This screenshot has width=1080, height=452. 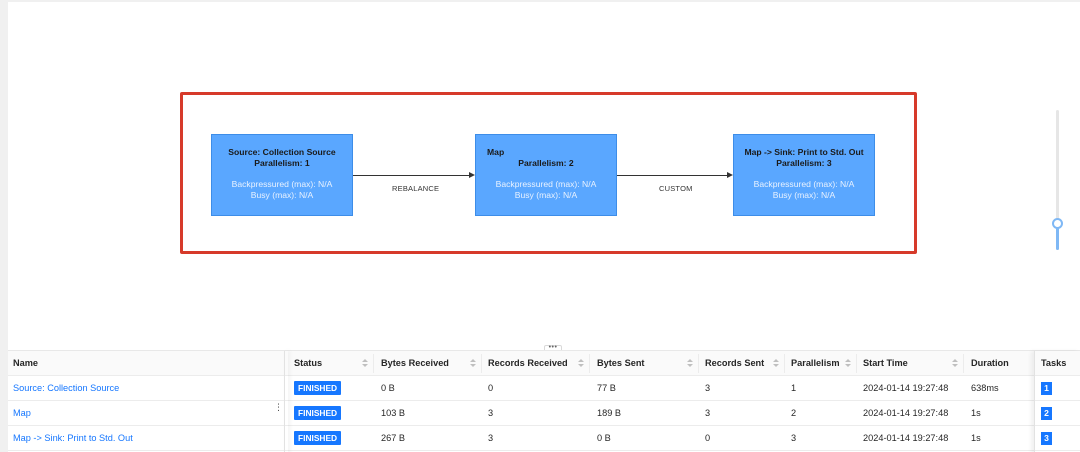 I want to click on edge-label: REBALANCE, so click(x=416, y=188).